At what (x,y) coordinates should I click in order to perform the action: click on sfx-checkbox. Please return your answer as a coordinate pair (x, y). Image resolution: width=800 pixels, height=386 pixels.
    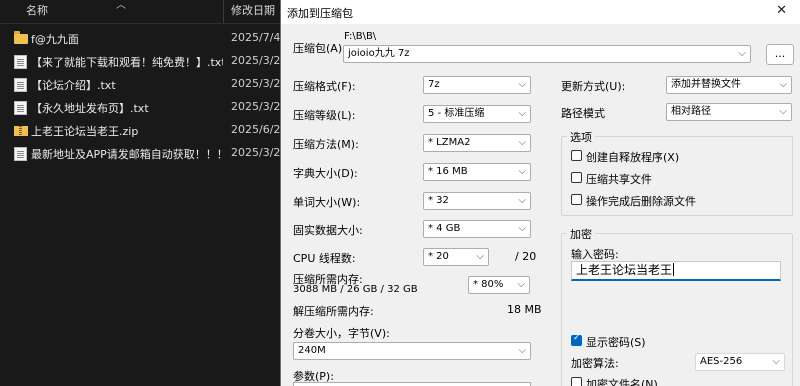
    Looking at the image, I should click on (576, 155).